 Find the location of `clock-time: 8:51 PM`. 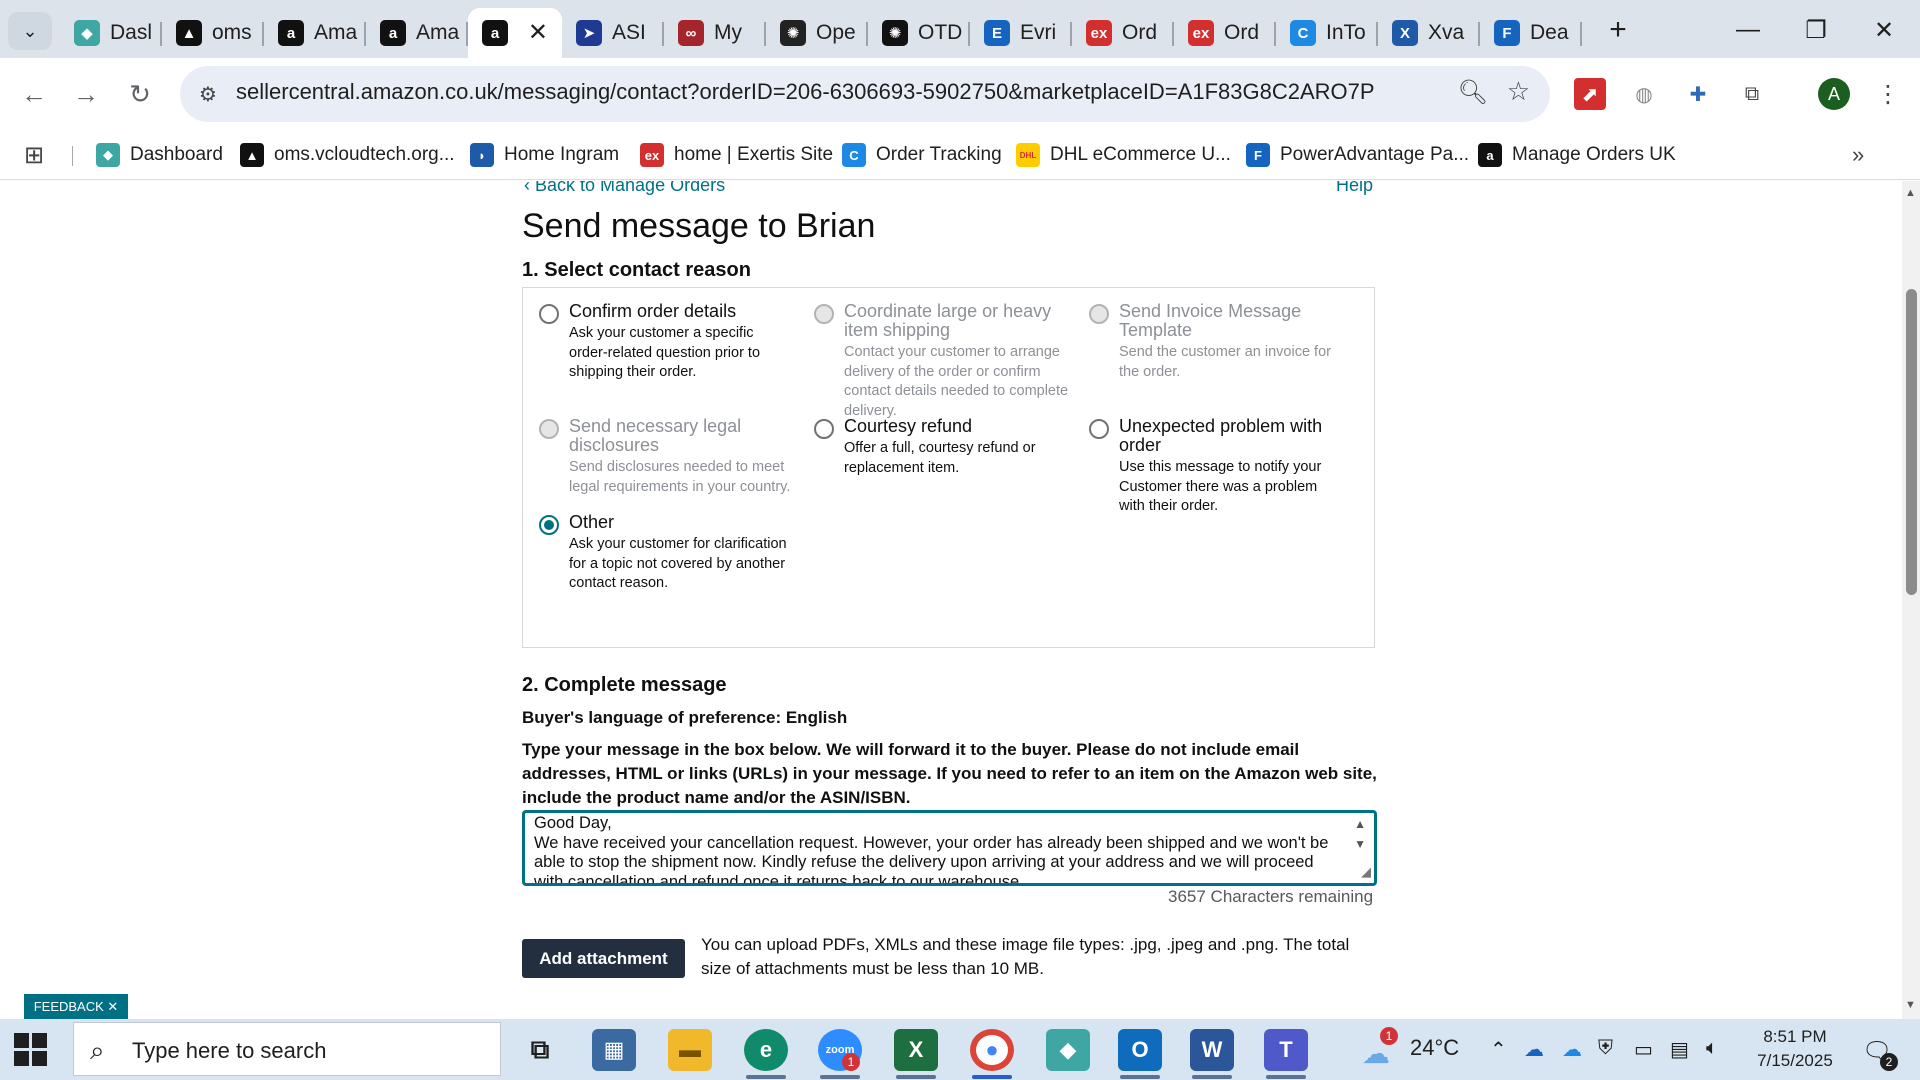

clock-time: 8:51 PM is located at coordinates (1795, 1036).